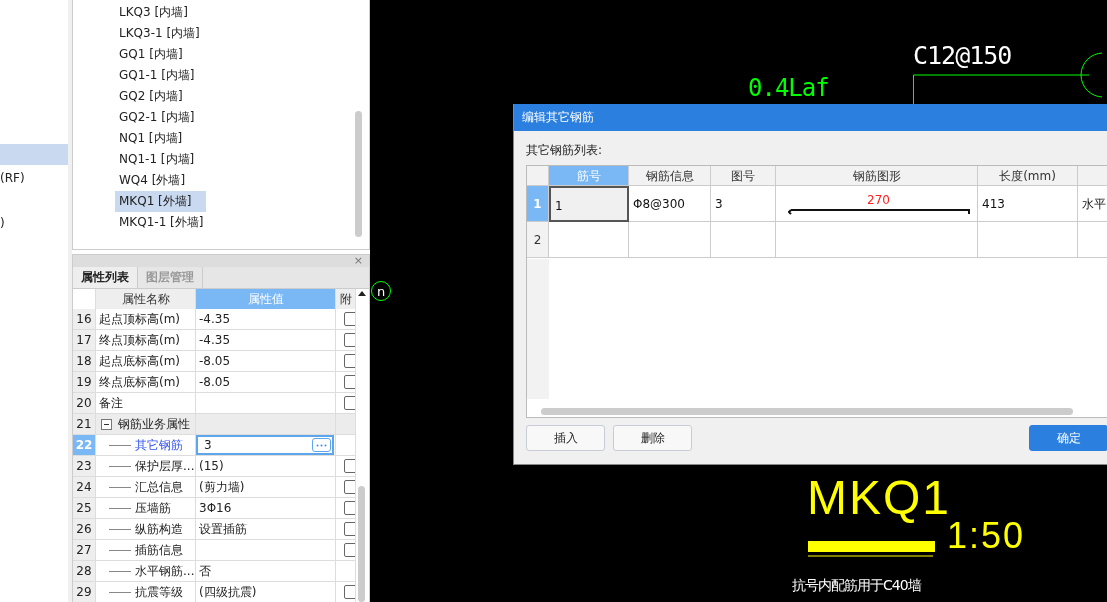 The height and width of the screenshot is (602, 1107). I want to click on value-cell: 3Φ16, so click(266, 508).